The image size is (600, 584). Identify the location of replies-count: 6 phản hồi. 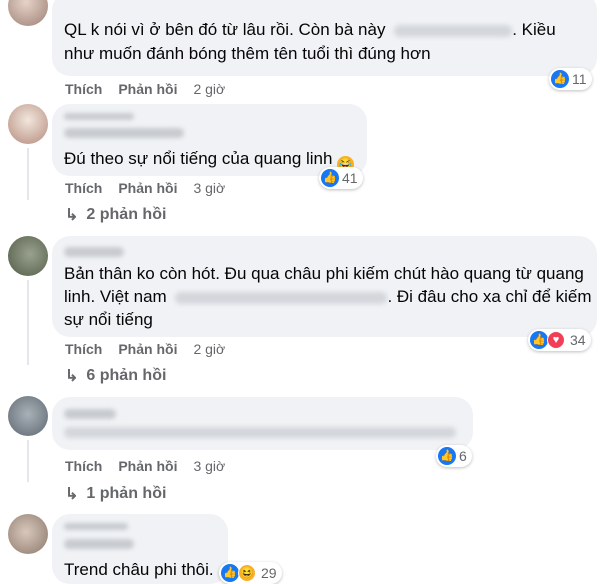
(126, 375).